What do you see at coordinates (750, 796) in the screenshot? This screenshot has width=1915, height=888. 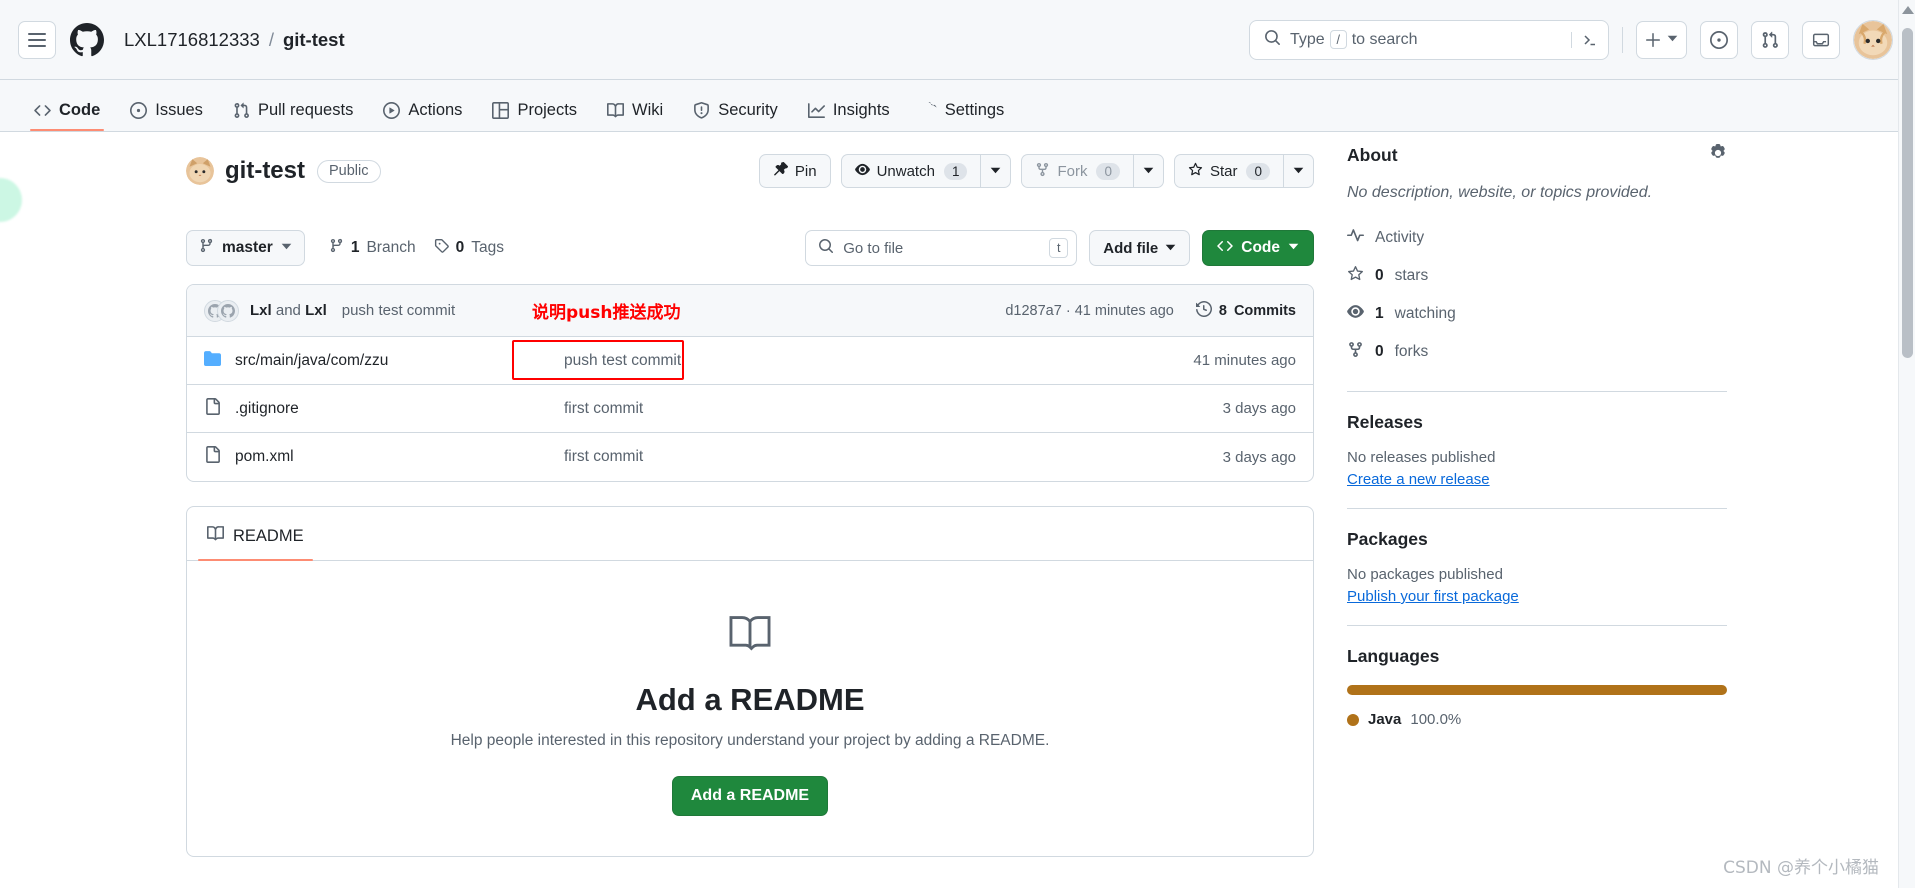 I see `add-readme-button: Add a README` at bounding box center [750, 796].